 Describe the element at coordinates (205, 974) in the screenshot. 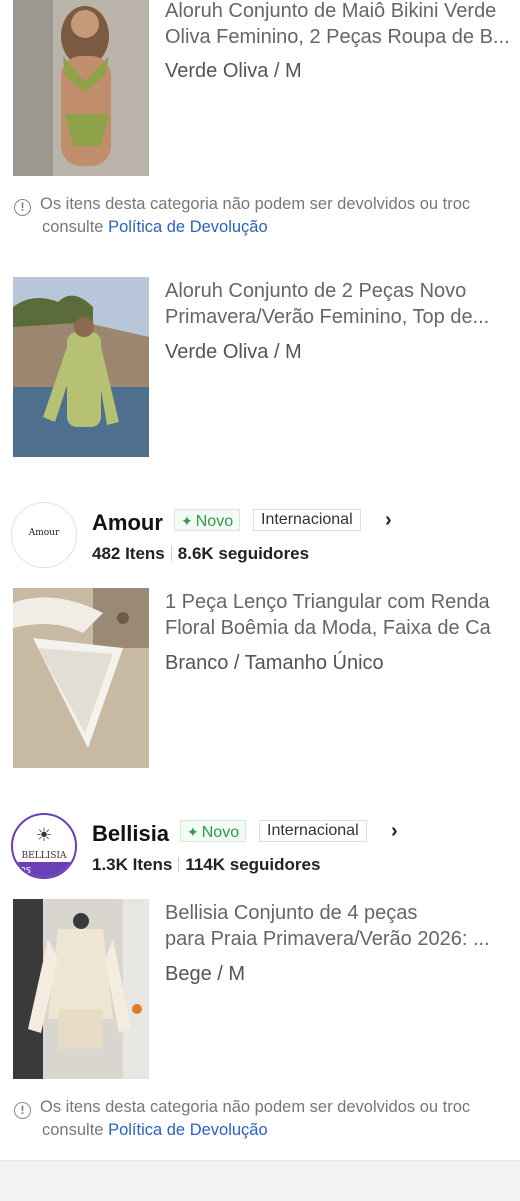

I see `product-variant: Bege / M` at that location.